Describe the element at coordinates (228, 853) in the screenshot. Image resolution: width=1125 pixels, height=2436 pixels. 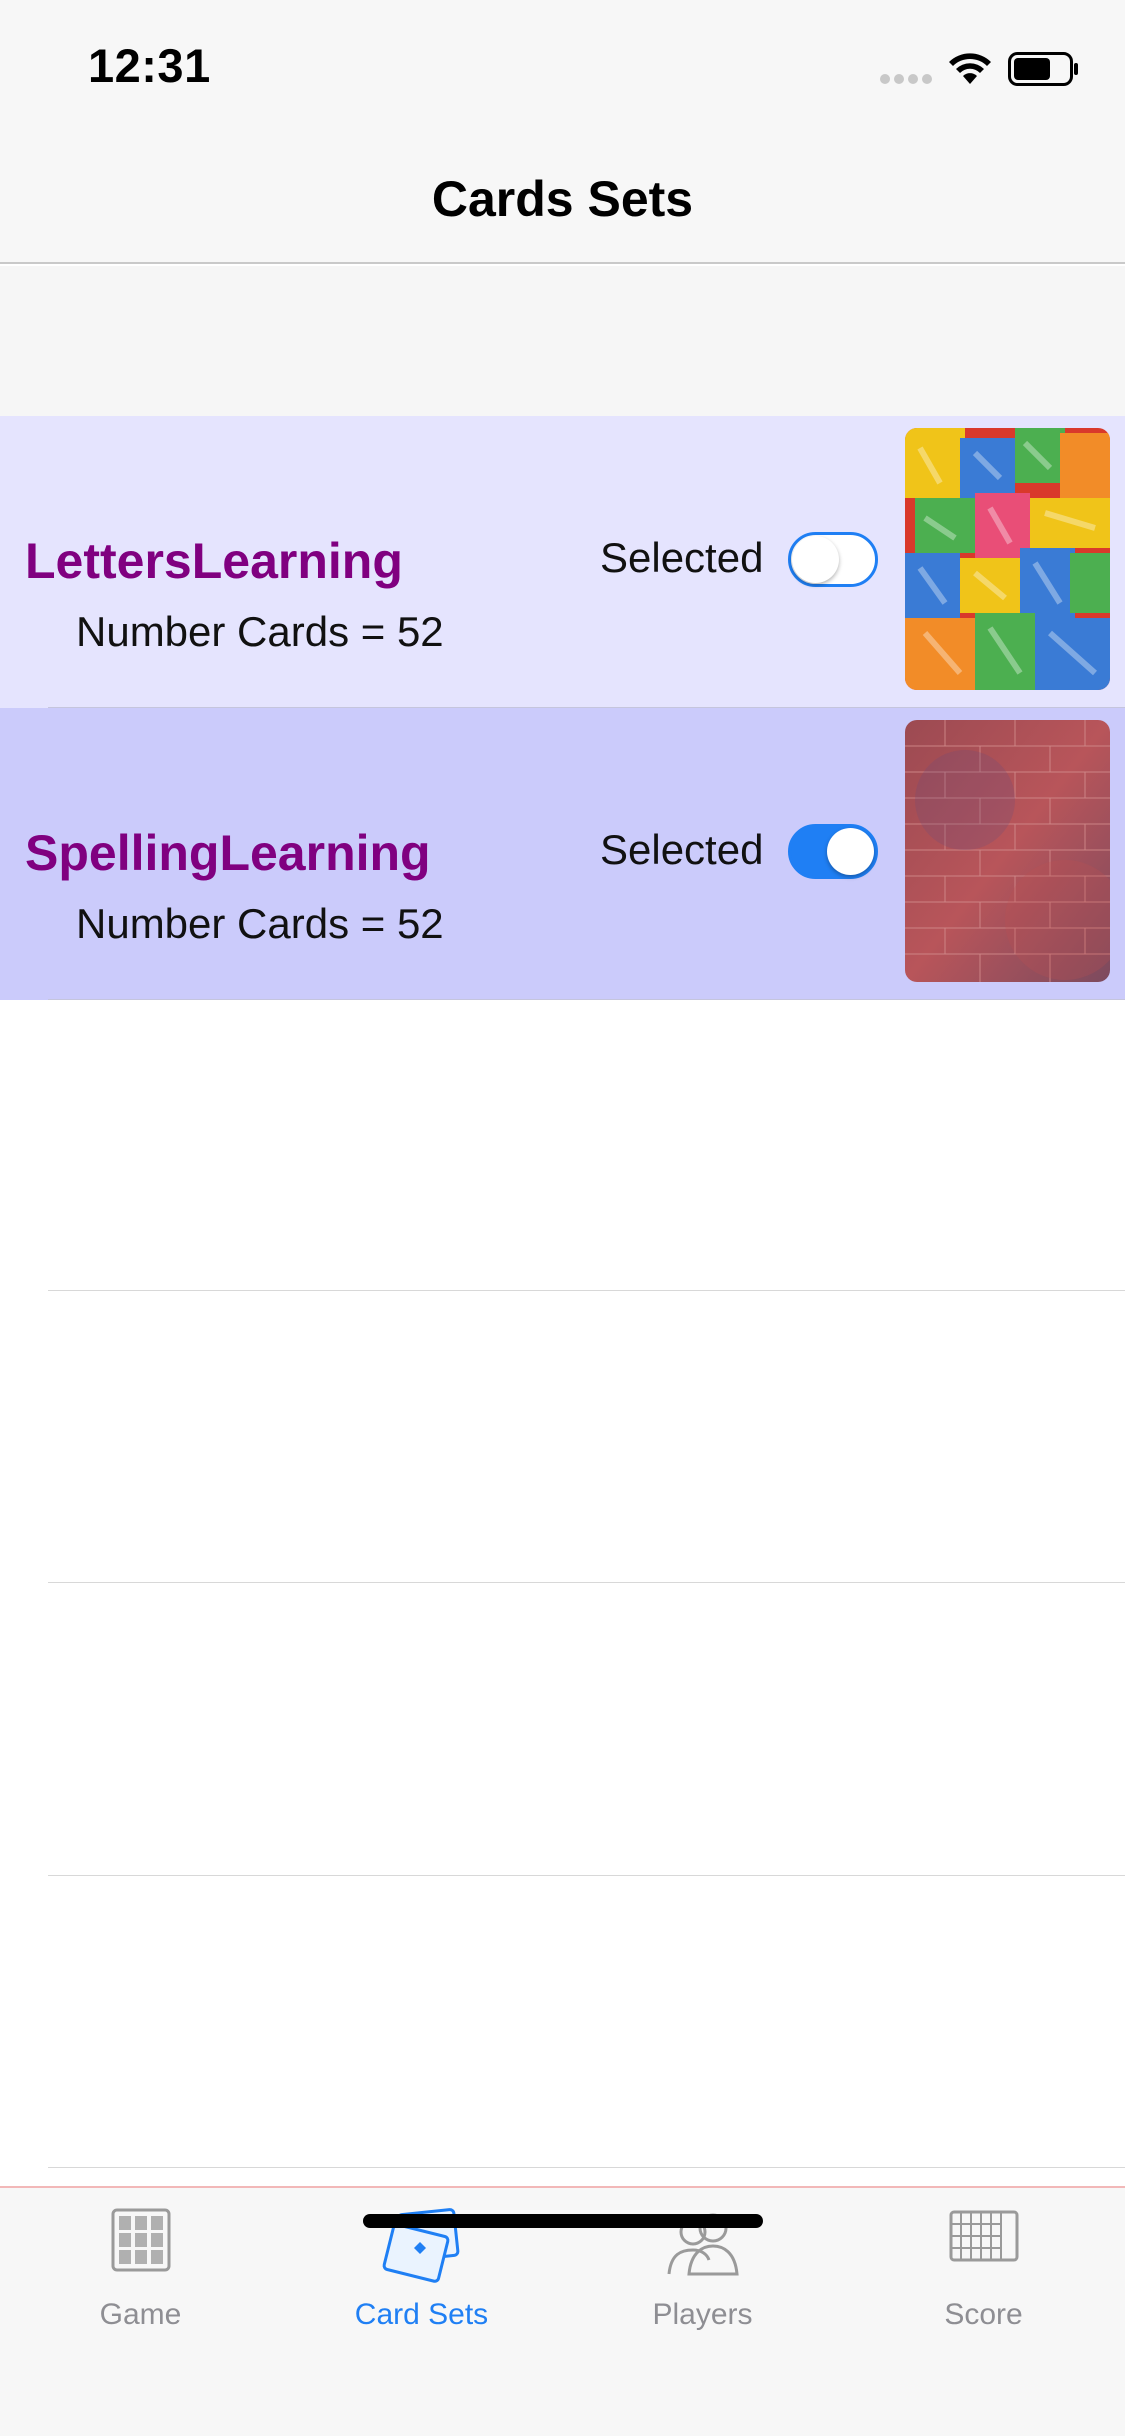
I see `card-set-title: SpellingLearning` at that location.